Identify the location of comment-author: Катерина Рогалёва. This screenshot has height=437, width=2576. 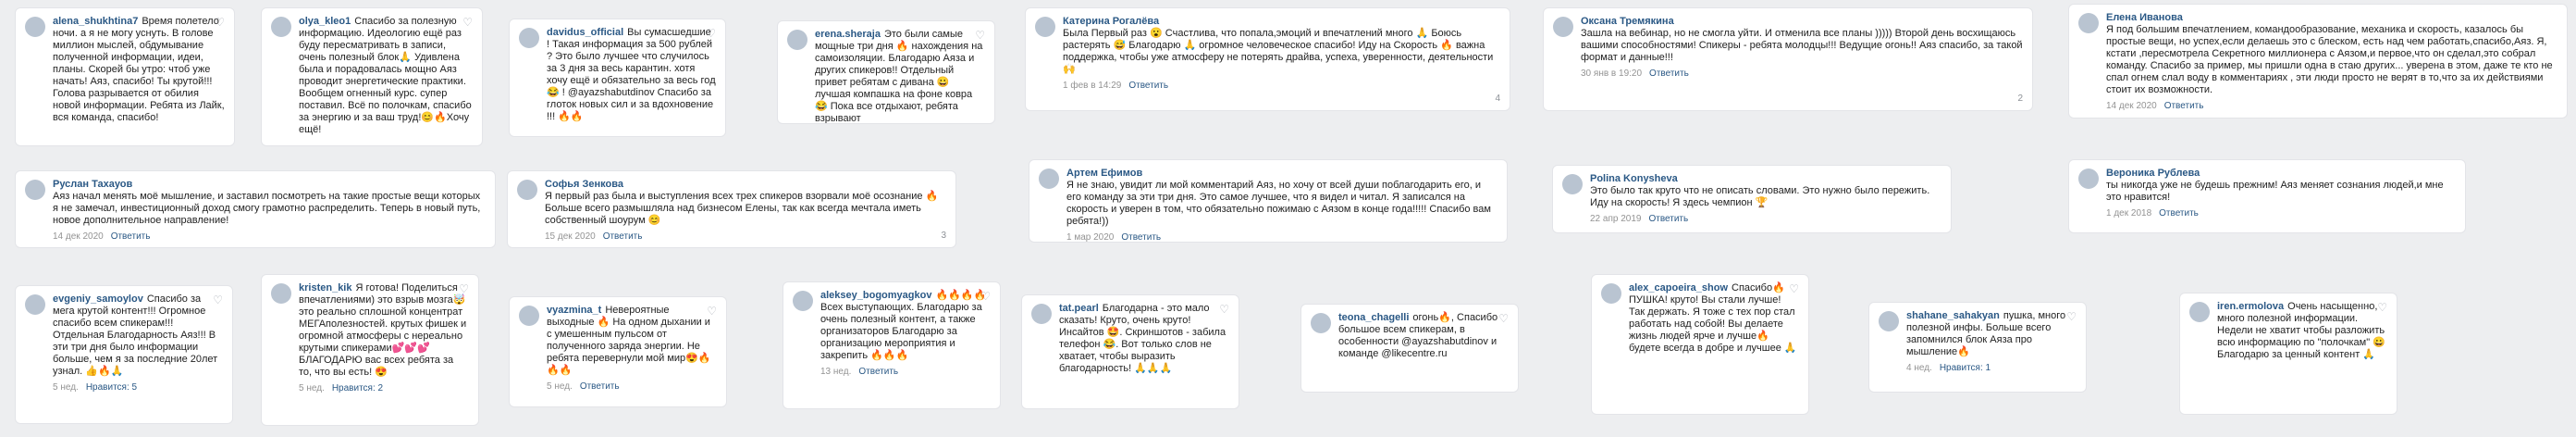
(1280, 22).